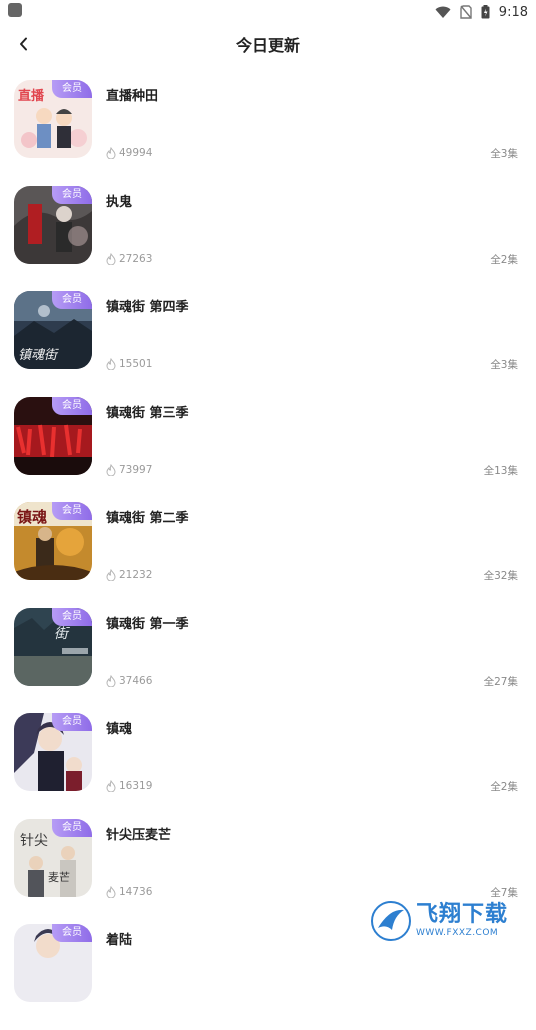 The image size is (536, 1030). Describe the element at coordinates (268, 344) in the screenshot. I see `list-item: 镇魂街 会员 镇魂街 第四季 15501 全3集` at that location.